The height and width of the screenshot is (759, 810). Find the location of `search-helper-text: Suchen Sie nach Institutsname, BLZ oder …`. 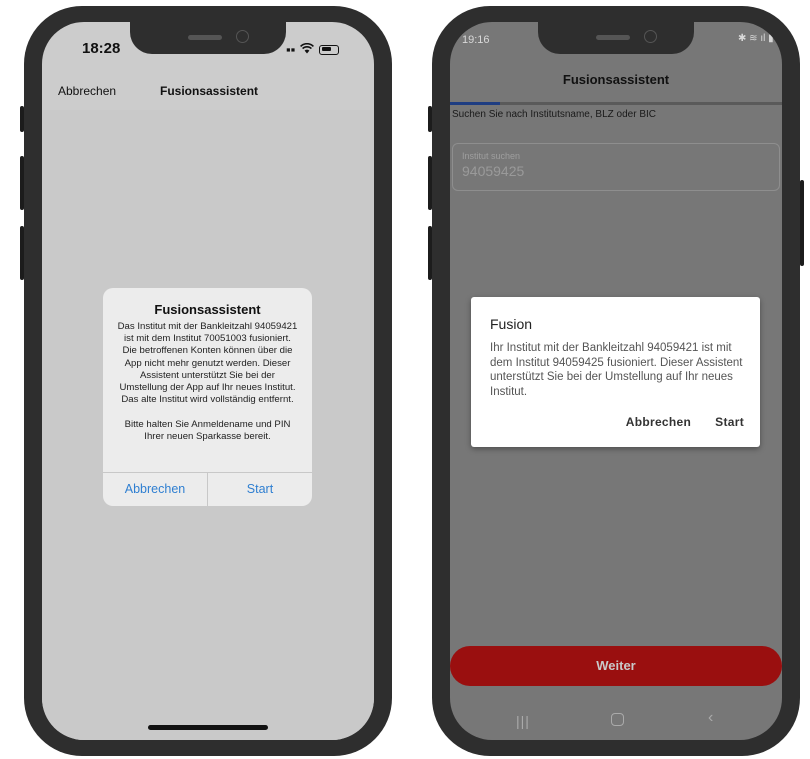

search-helper-text: Suchen Sie nach Institutsname, BLZ oder … is located at coordinates (554, 114).